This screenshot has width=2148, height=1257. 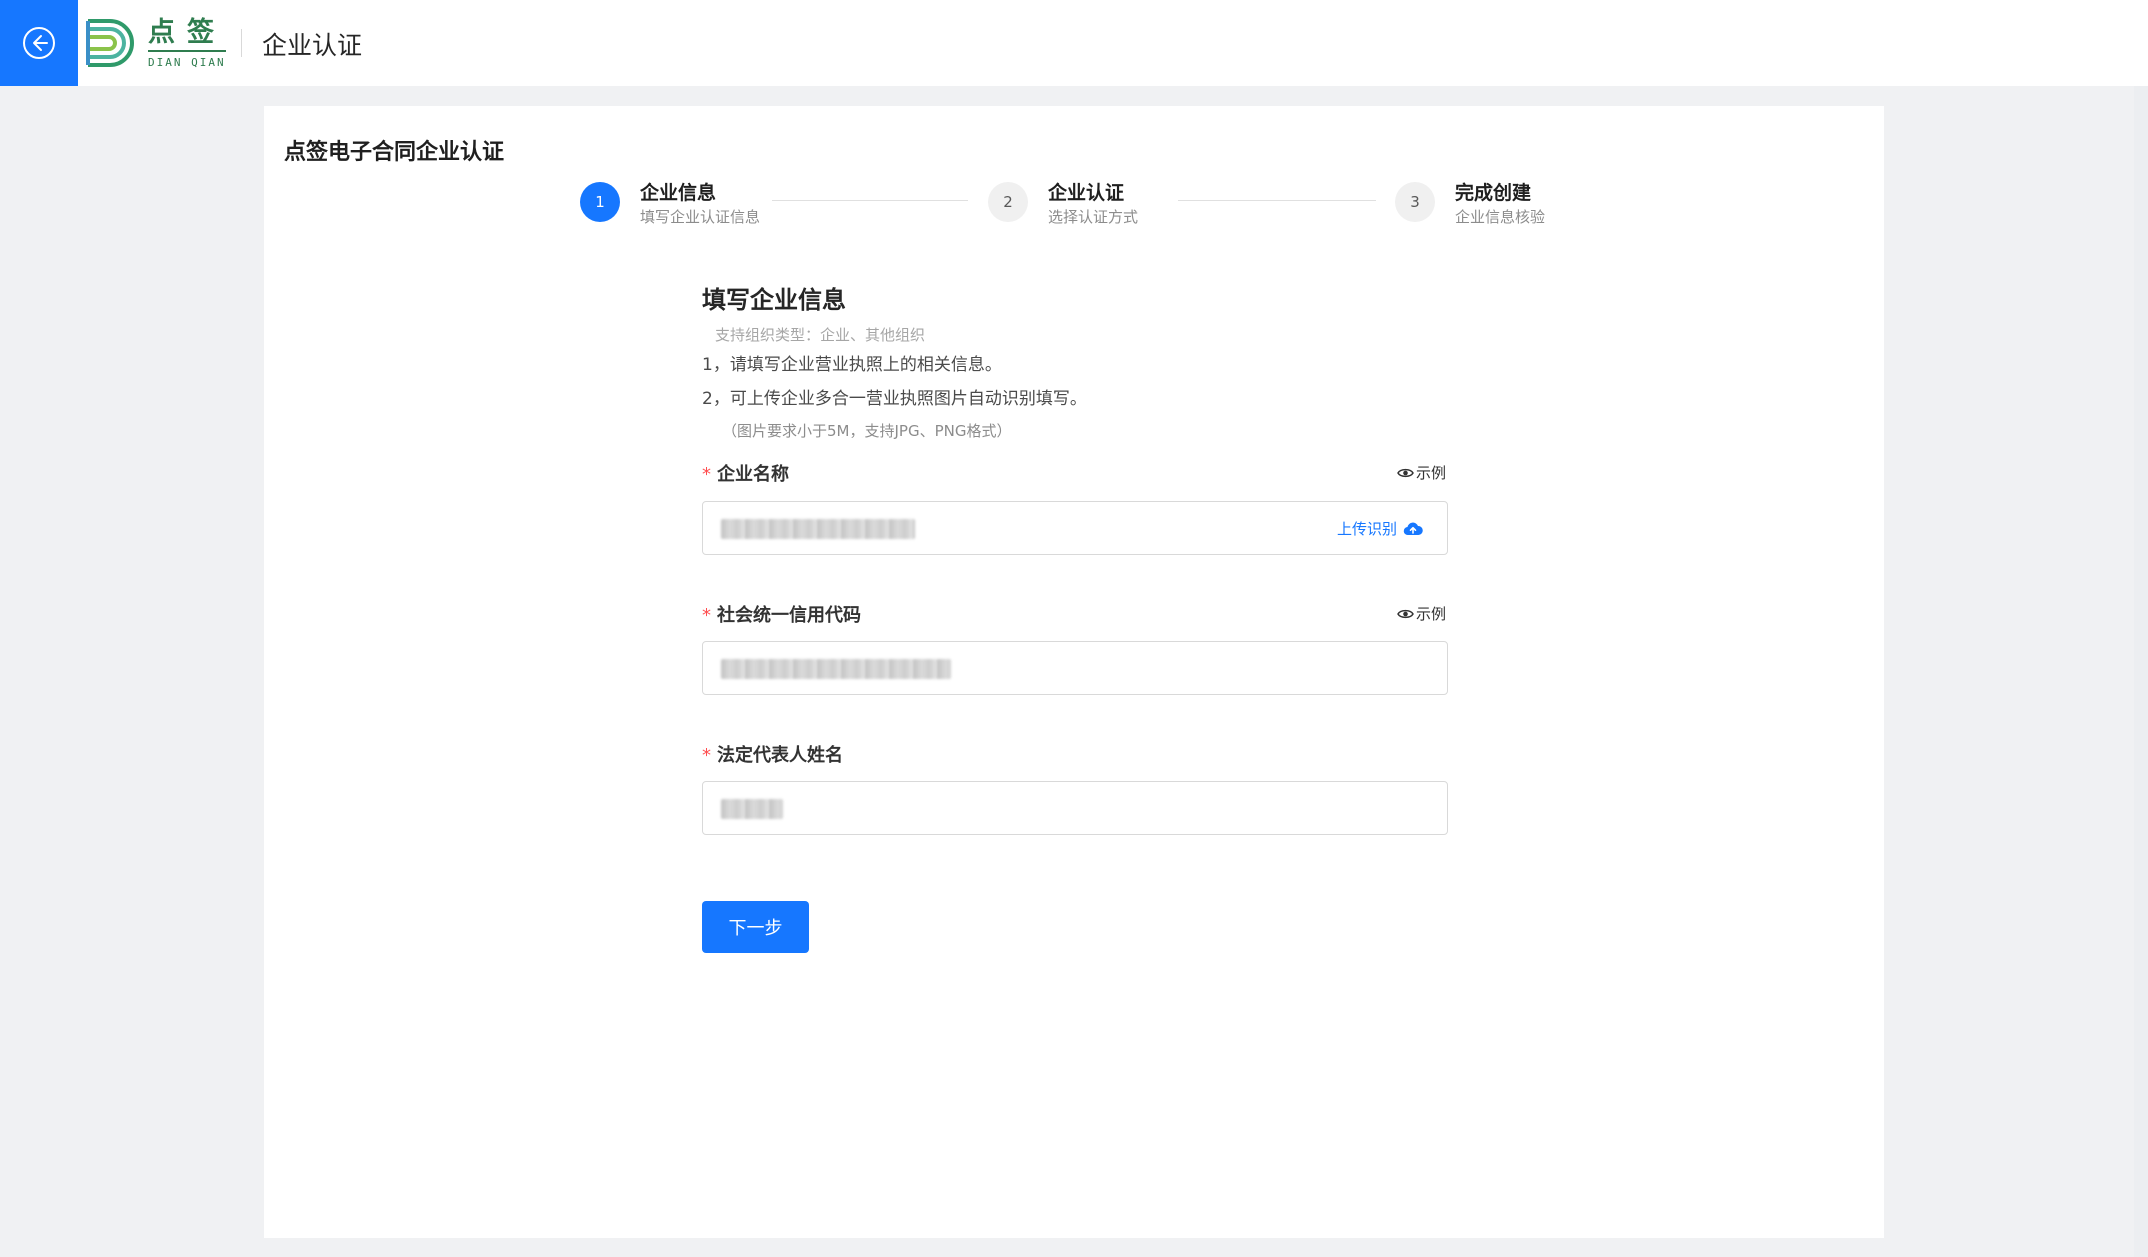 I want to click on page-scrollbar, so click(x=2141, y=671).